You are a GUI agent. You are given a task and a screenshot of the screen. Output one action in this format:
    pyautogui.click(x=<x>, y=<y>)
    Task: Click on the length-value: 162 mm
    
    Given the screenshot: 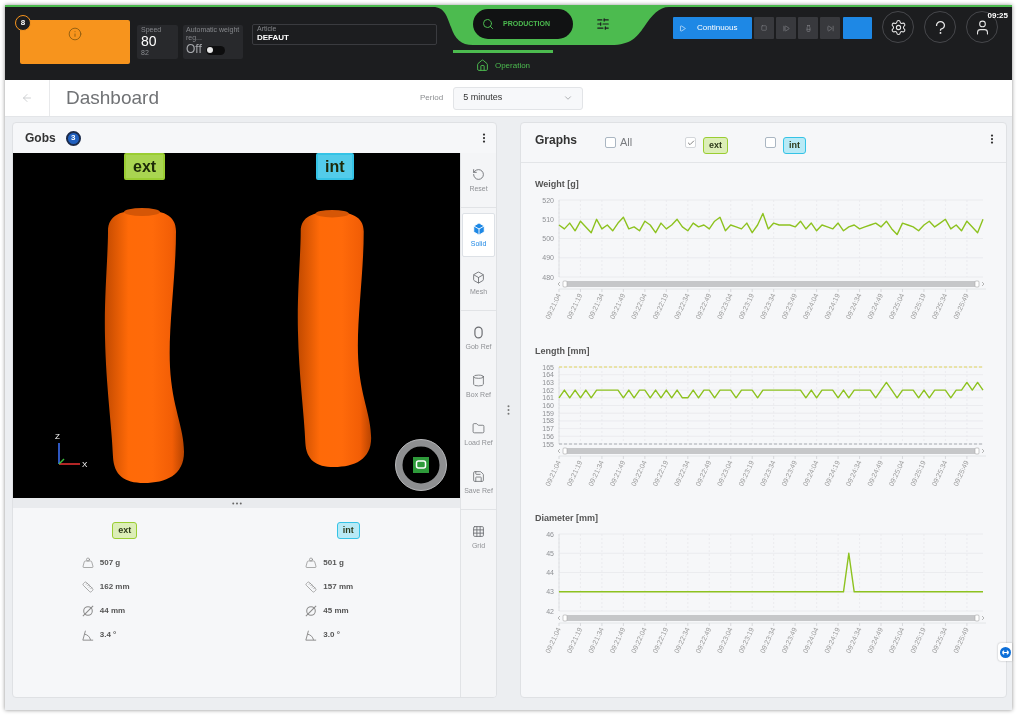 What is the action you would take?
    pyautogui.click(x=114, y=586)
    